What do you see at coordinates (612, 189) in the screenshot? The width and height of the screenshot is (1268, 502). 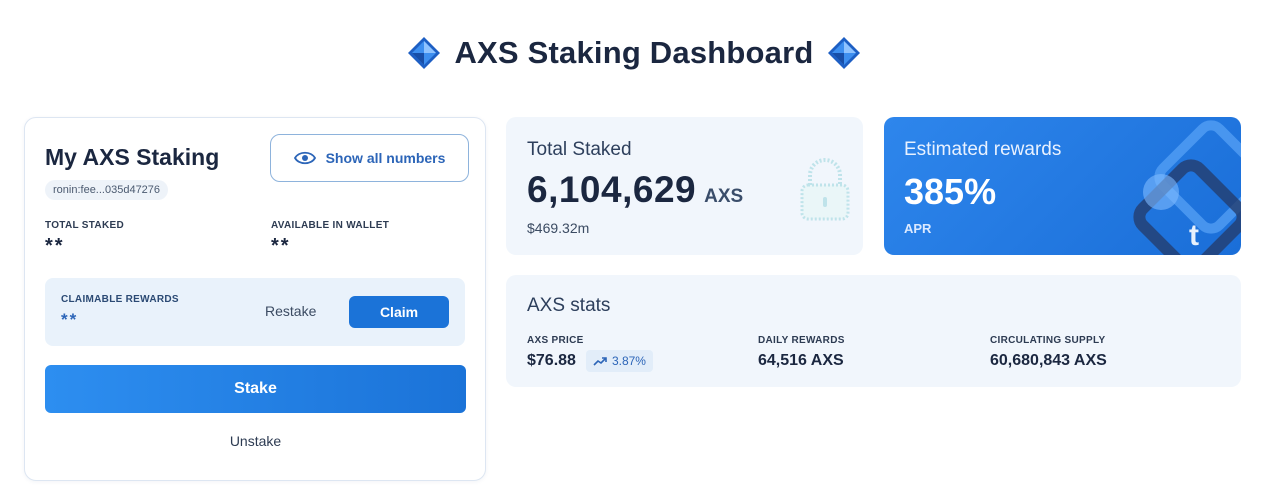 I see `total-staked-number: 6,104,629` at bounding box center [612, 189].